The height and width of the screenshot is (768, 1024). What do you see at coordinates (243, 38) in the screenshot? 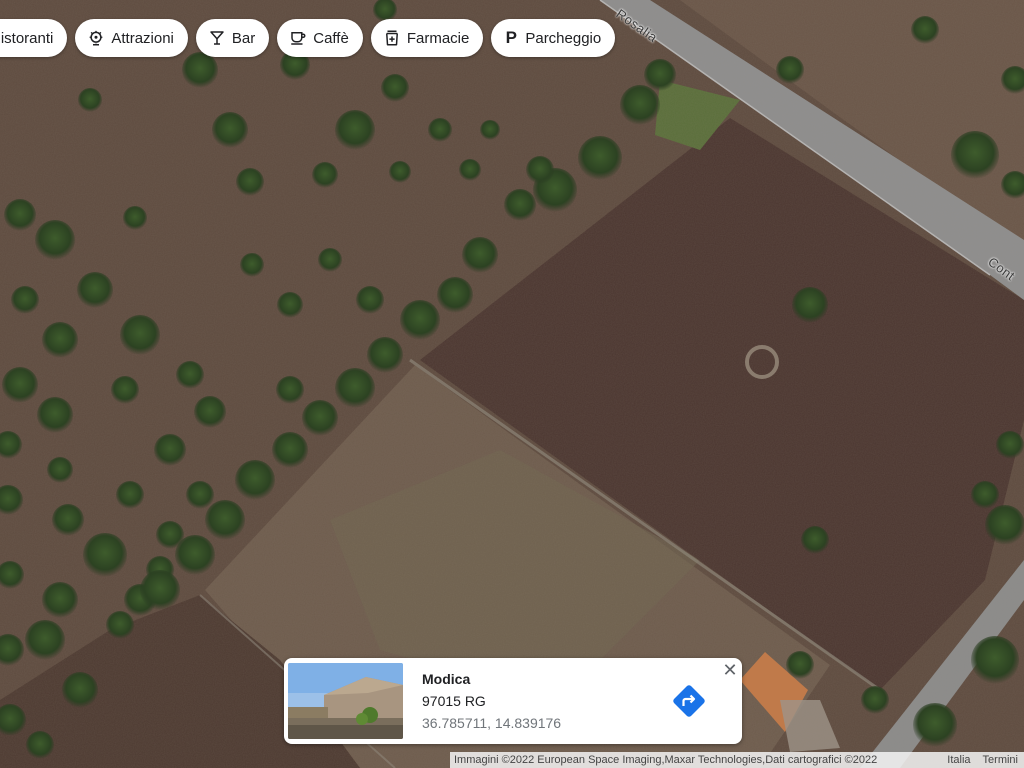
I see `chip-label: Bar` at bounding box center [243, 38].